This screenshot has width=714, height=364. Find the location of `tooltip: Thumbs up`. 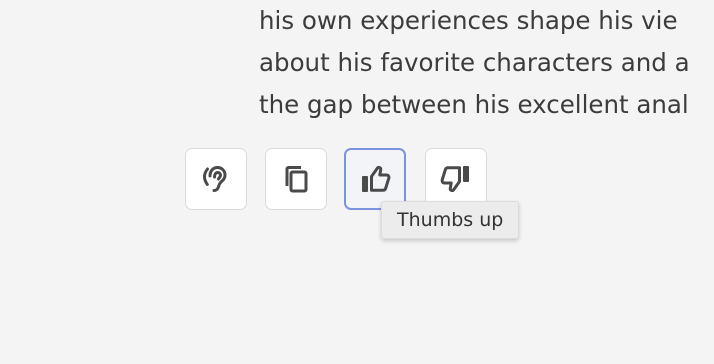

tooltip: Thumbs up is located at coordinates (450, 220).